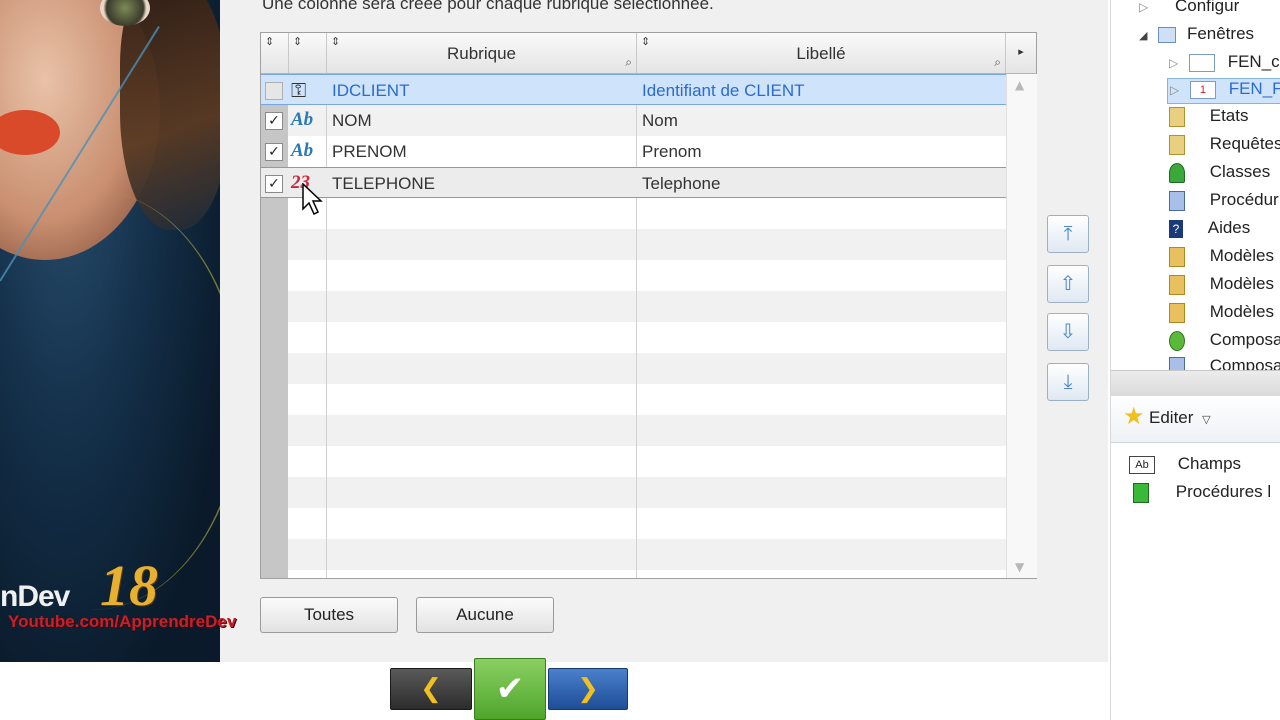 The height and width of the screenshot is (720, 1280). Describe the element at coordinates (274, 91) in the screenshot. I see `row-checkbox` at that location.